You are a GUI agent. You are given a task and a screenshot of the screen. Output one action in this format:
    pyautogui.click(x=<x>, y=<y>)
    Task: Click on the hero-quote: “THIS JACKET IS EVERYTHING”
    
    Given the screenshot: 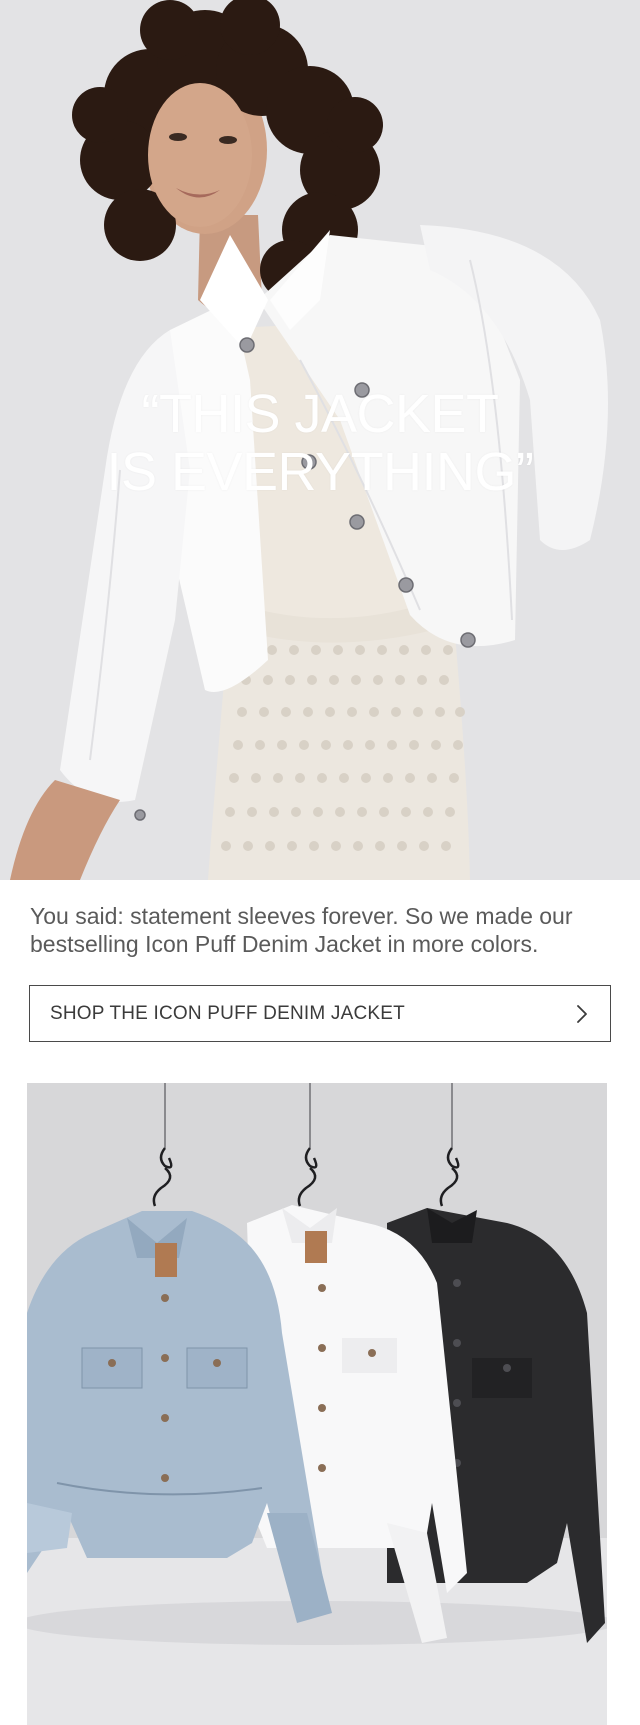 What is the action you would take?
    pyautogui.click(x=320, y=443)
    